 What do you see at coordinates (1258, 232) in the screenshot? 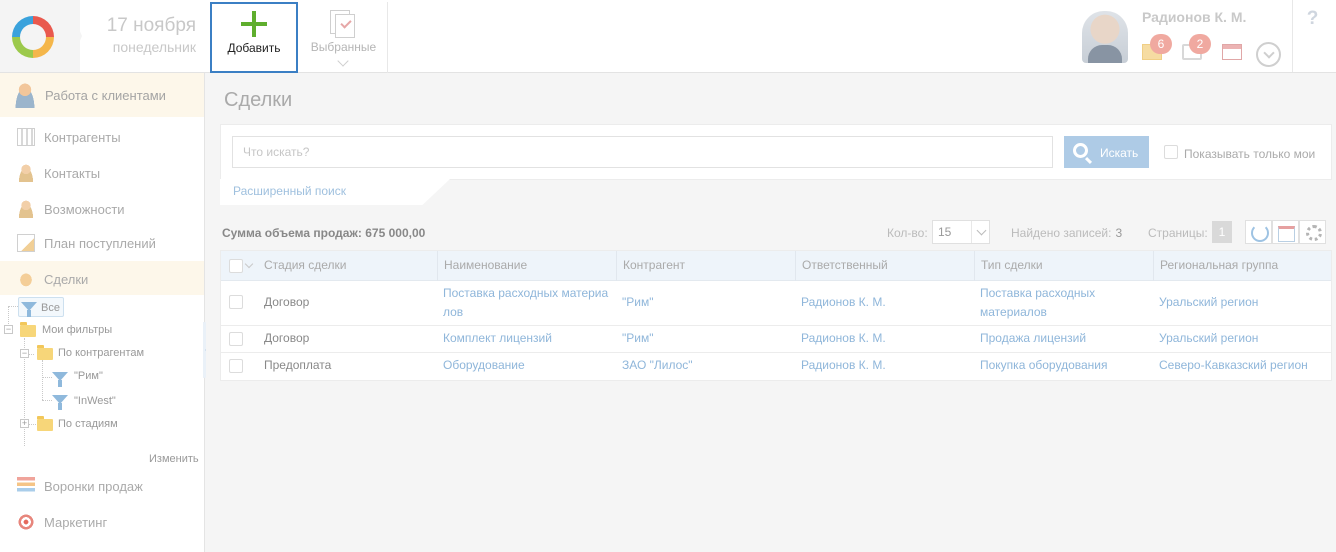
I see `refresh-icon` at bounding box center [1258, 232].